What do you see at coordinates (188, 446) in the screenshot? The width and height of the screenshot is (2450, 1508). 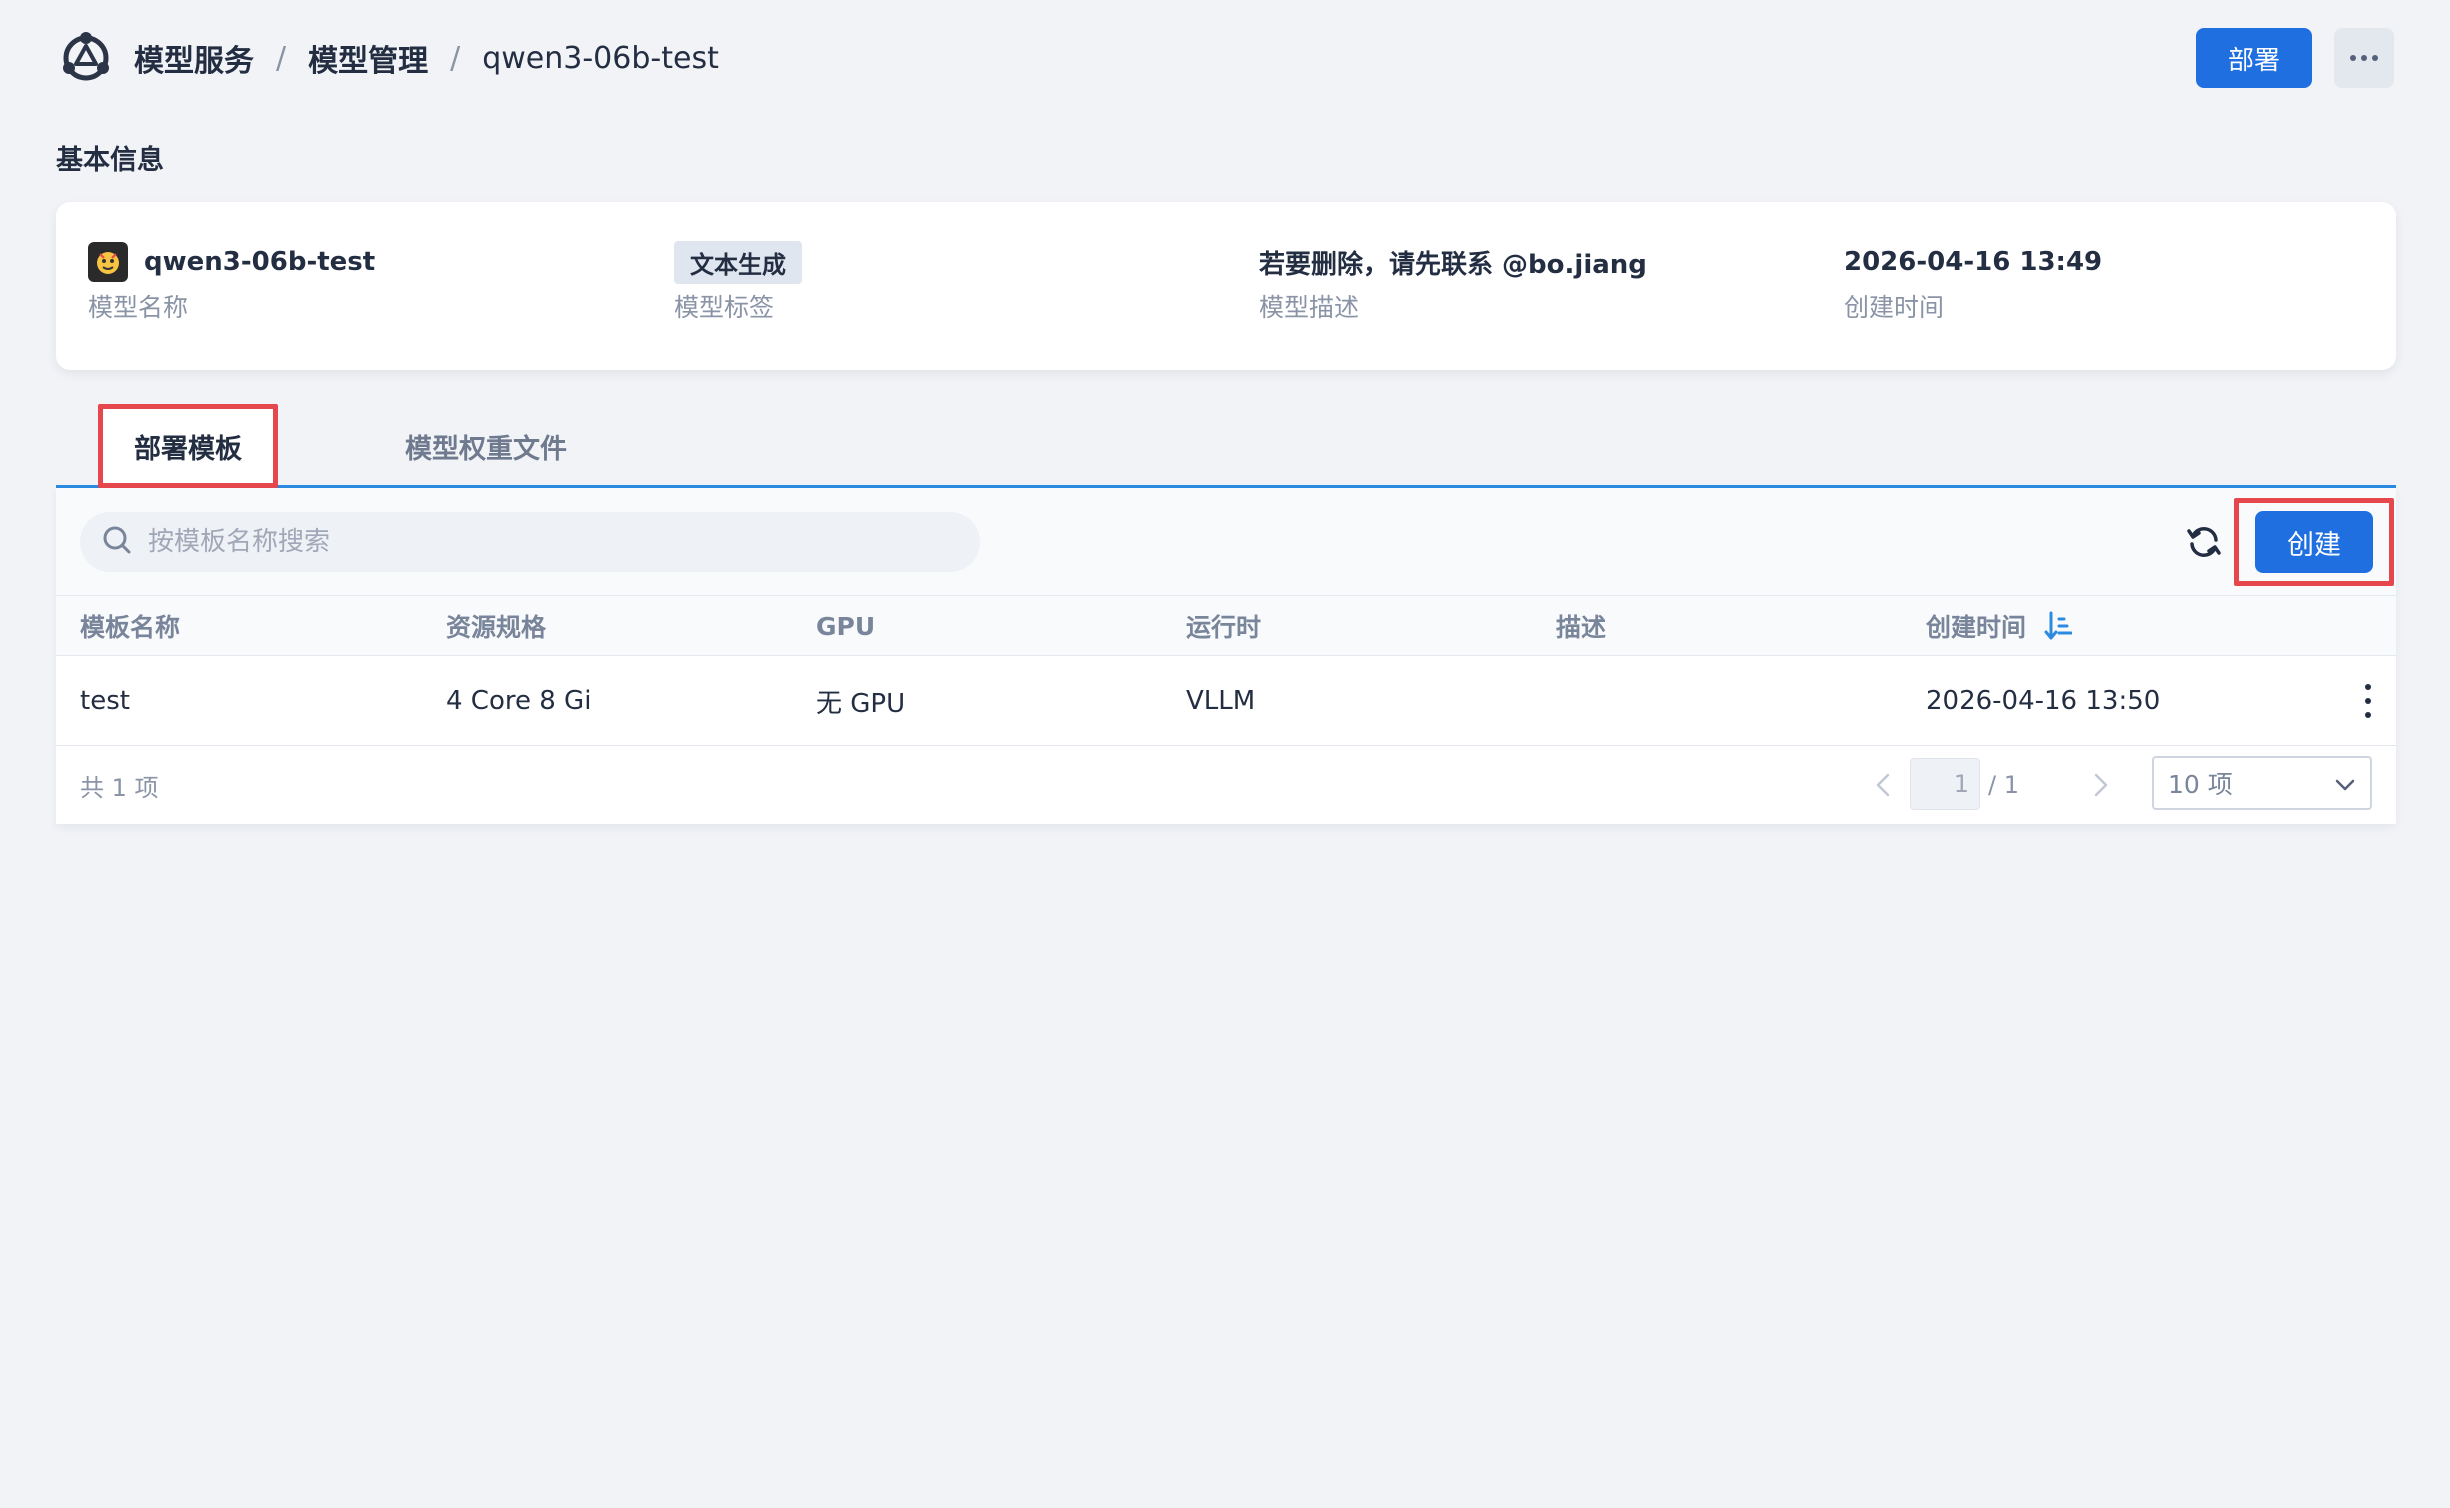 I see `tab-deploy-templates: 部署模板` at bounding box center [188, 446].